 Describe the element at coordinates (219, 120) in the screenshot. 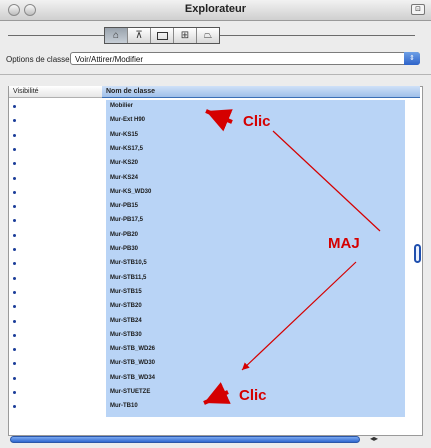

I see `arrow-clic-top` at that location.